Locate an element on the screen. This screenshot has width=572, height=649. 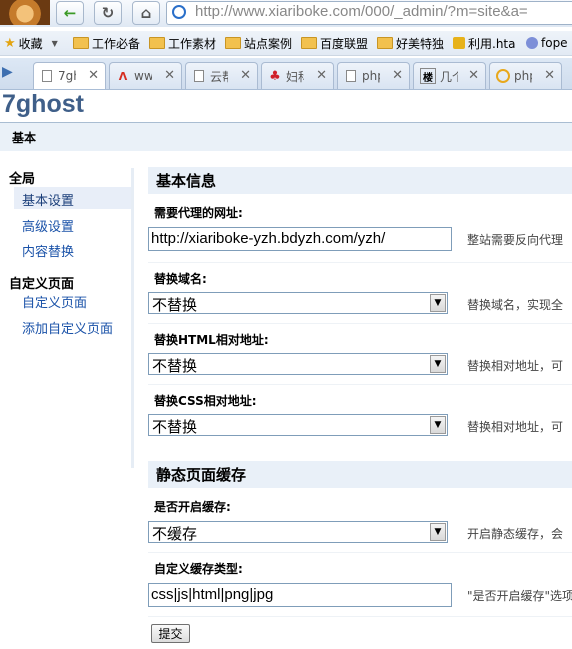
browser-tab: 7gh ✕ is located at coordinates (69, 75).